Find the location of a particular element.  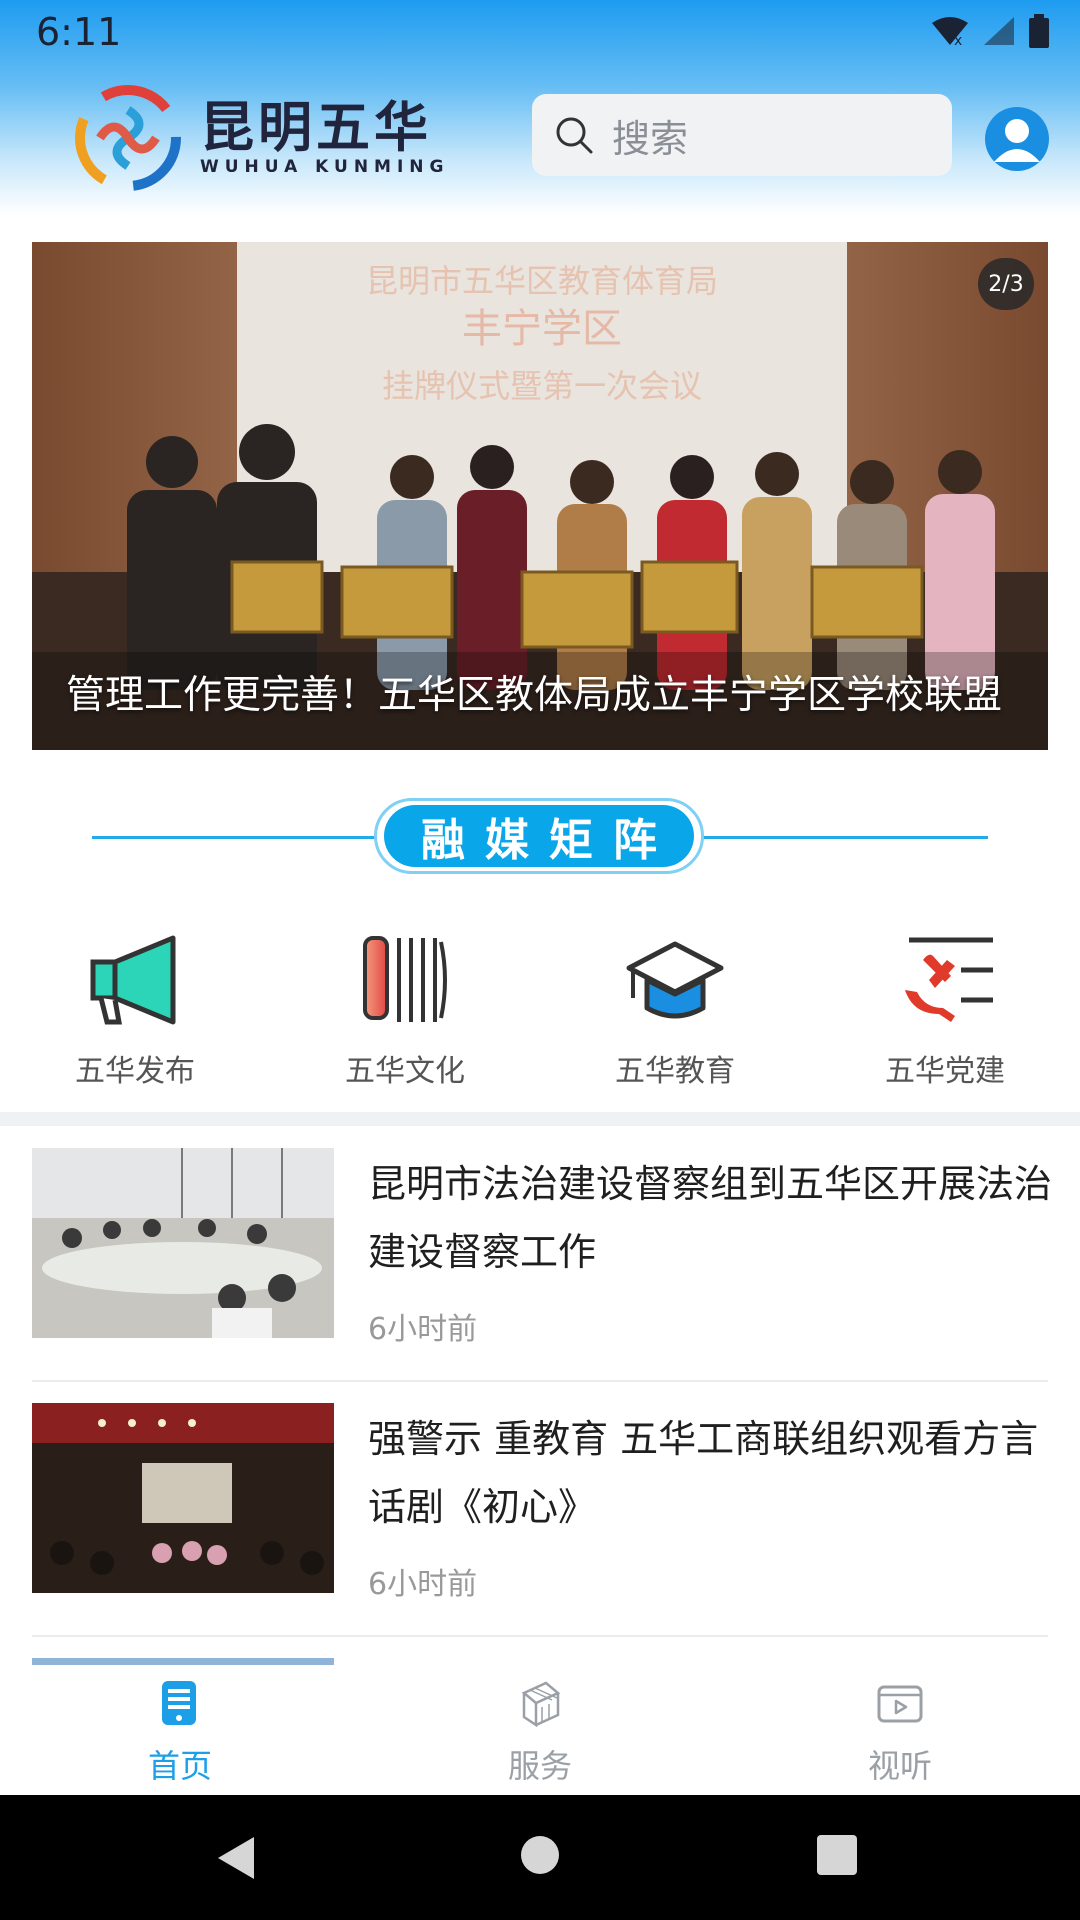

status-bar: 6:11 x is located at coordinates (540, 32).